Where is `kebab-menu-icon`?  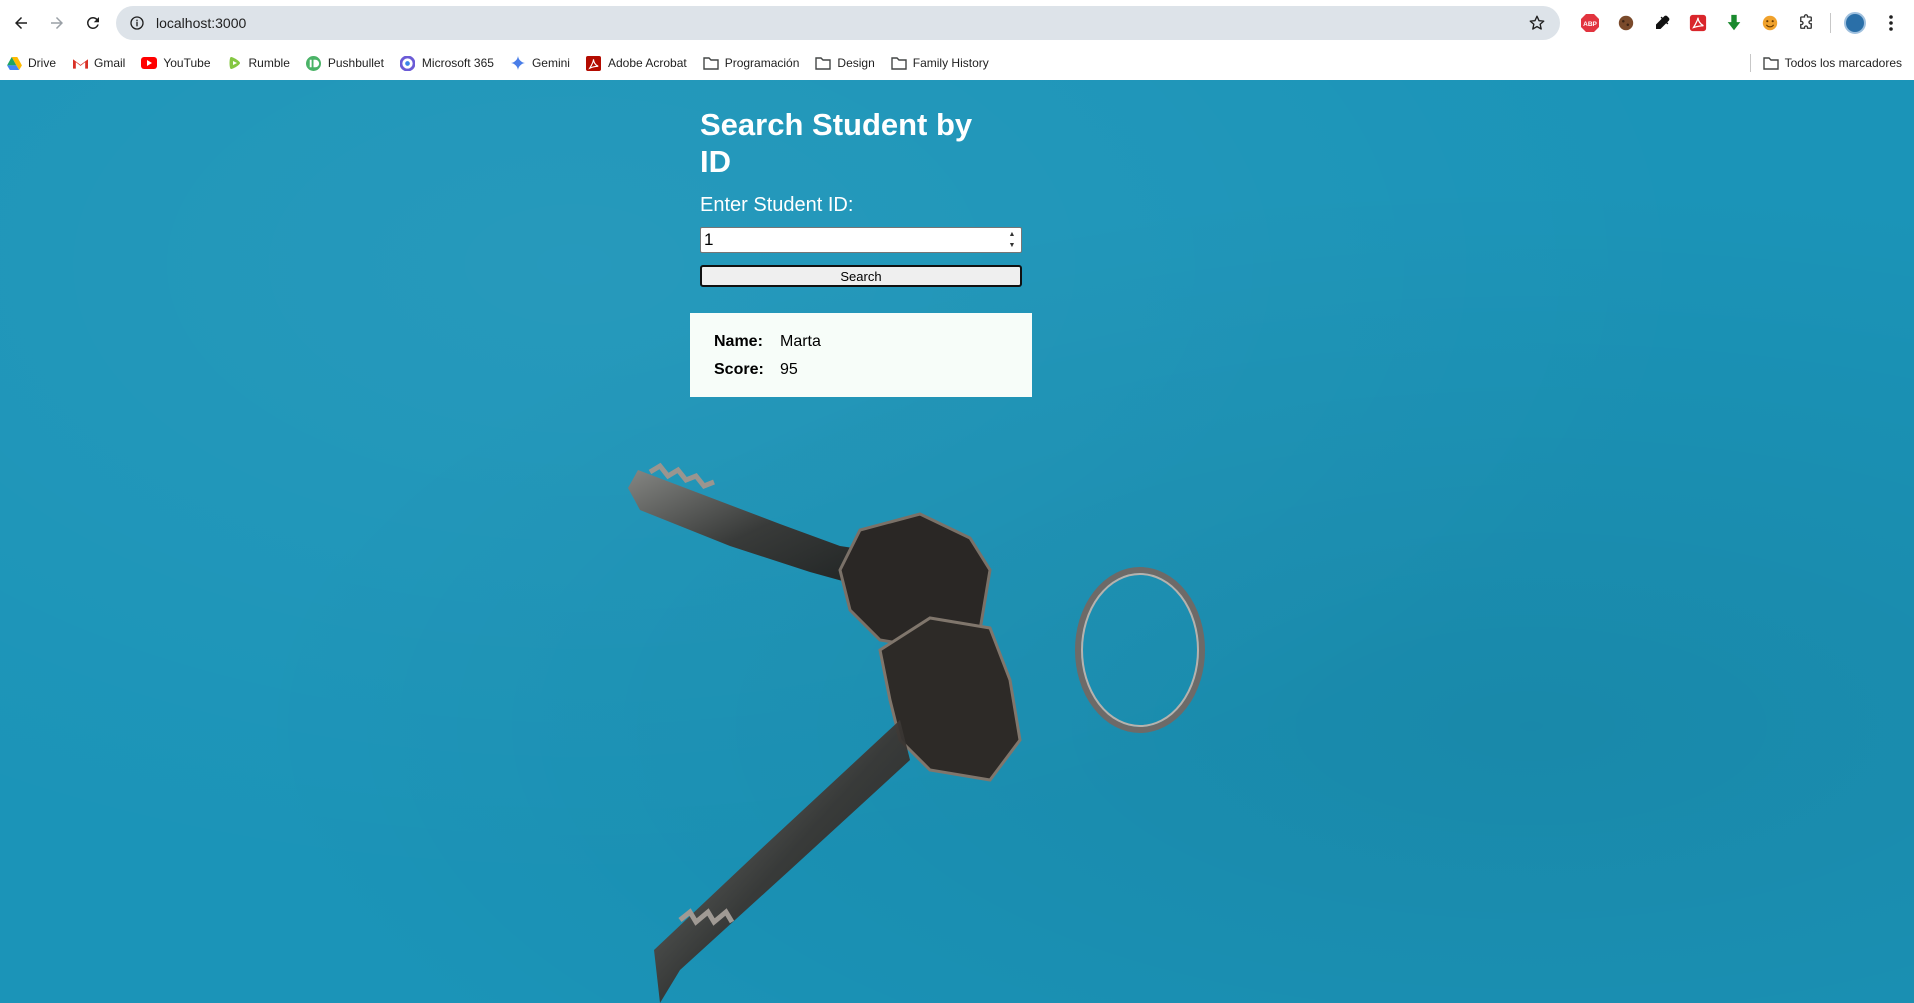
kebab-menu-icon is located at coordinates (1891, 23).